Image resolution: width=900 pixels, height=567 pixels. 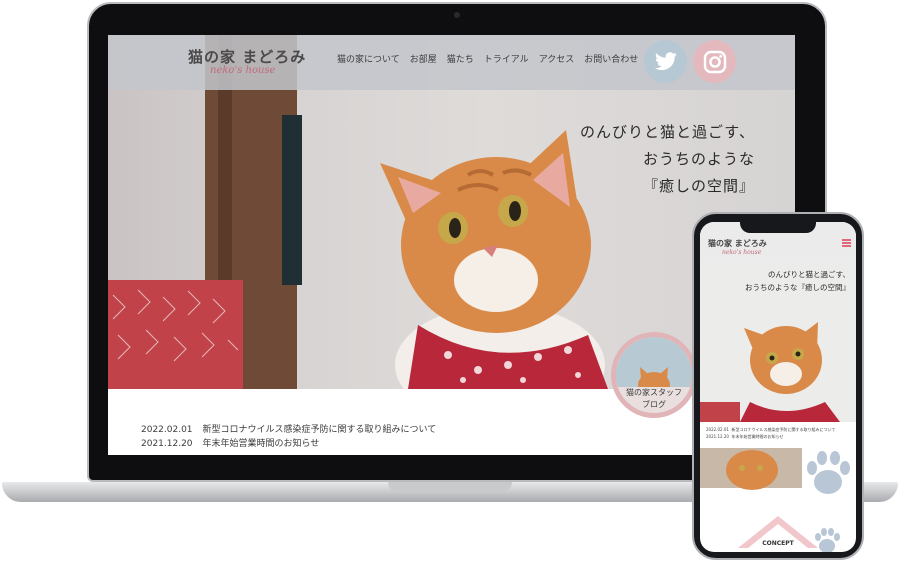 What do you see at coordinates (654, 392) in the screenshot?
I see `staff-blog-label-1: 猫の家スタッフ` at bounding box center [654, 392].